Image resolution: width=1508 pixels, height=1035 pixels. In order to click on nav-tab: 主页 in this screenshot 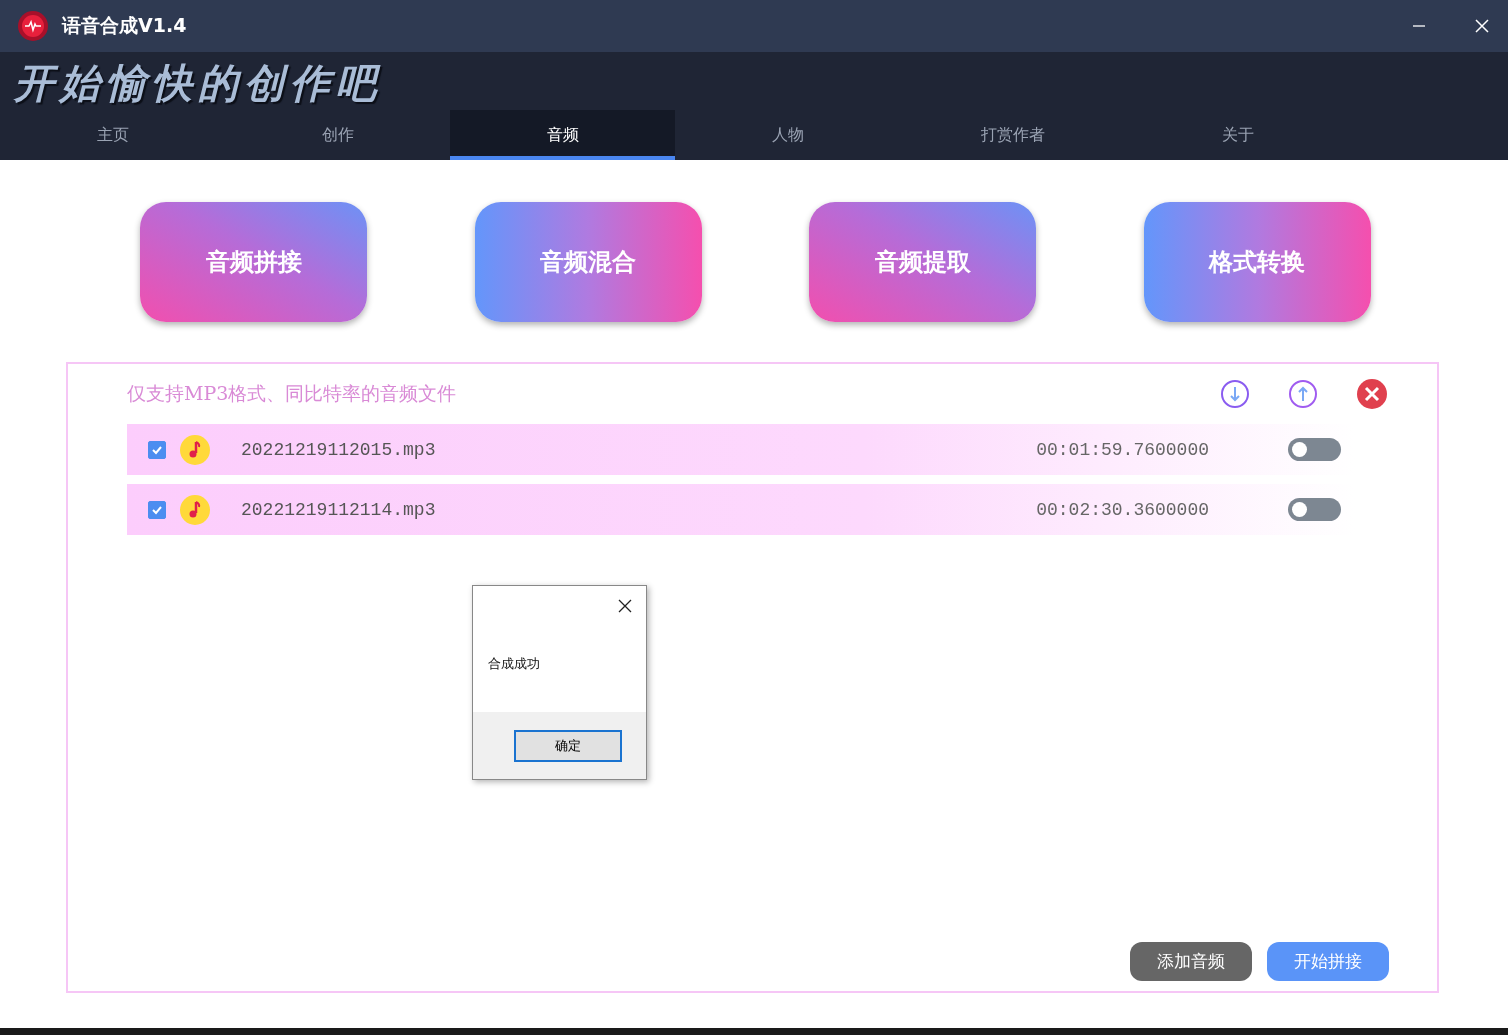, I will do `click(112, 135)`.